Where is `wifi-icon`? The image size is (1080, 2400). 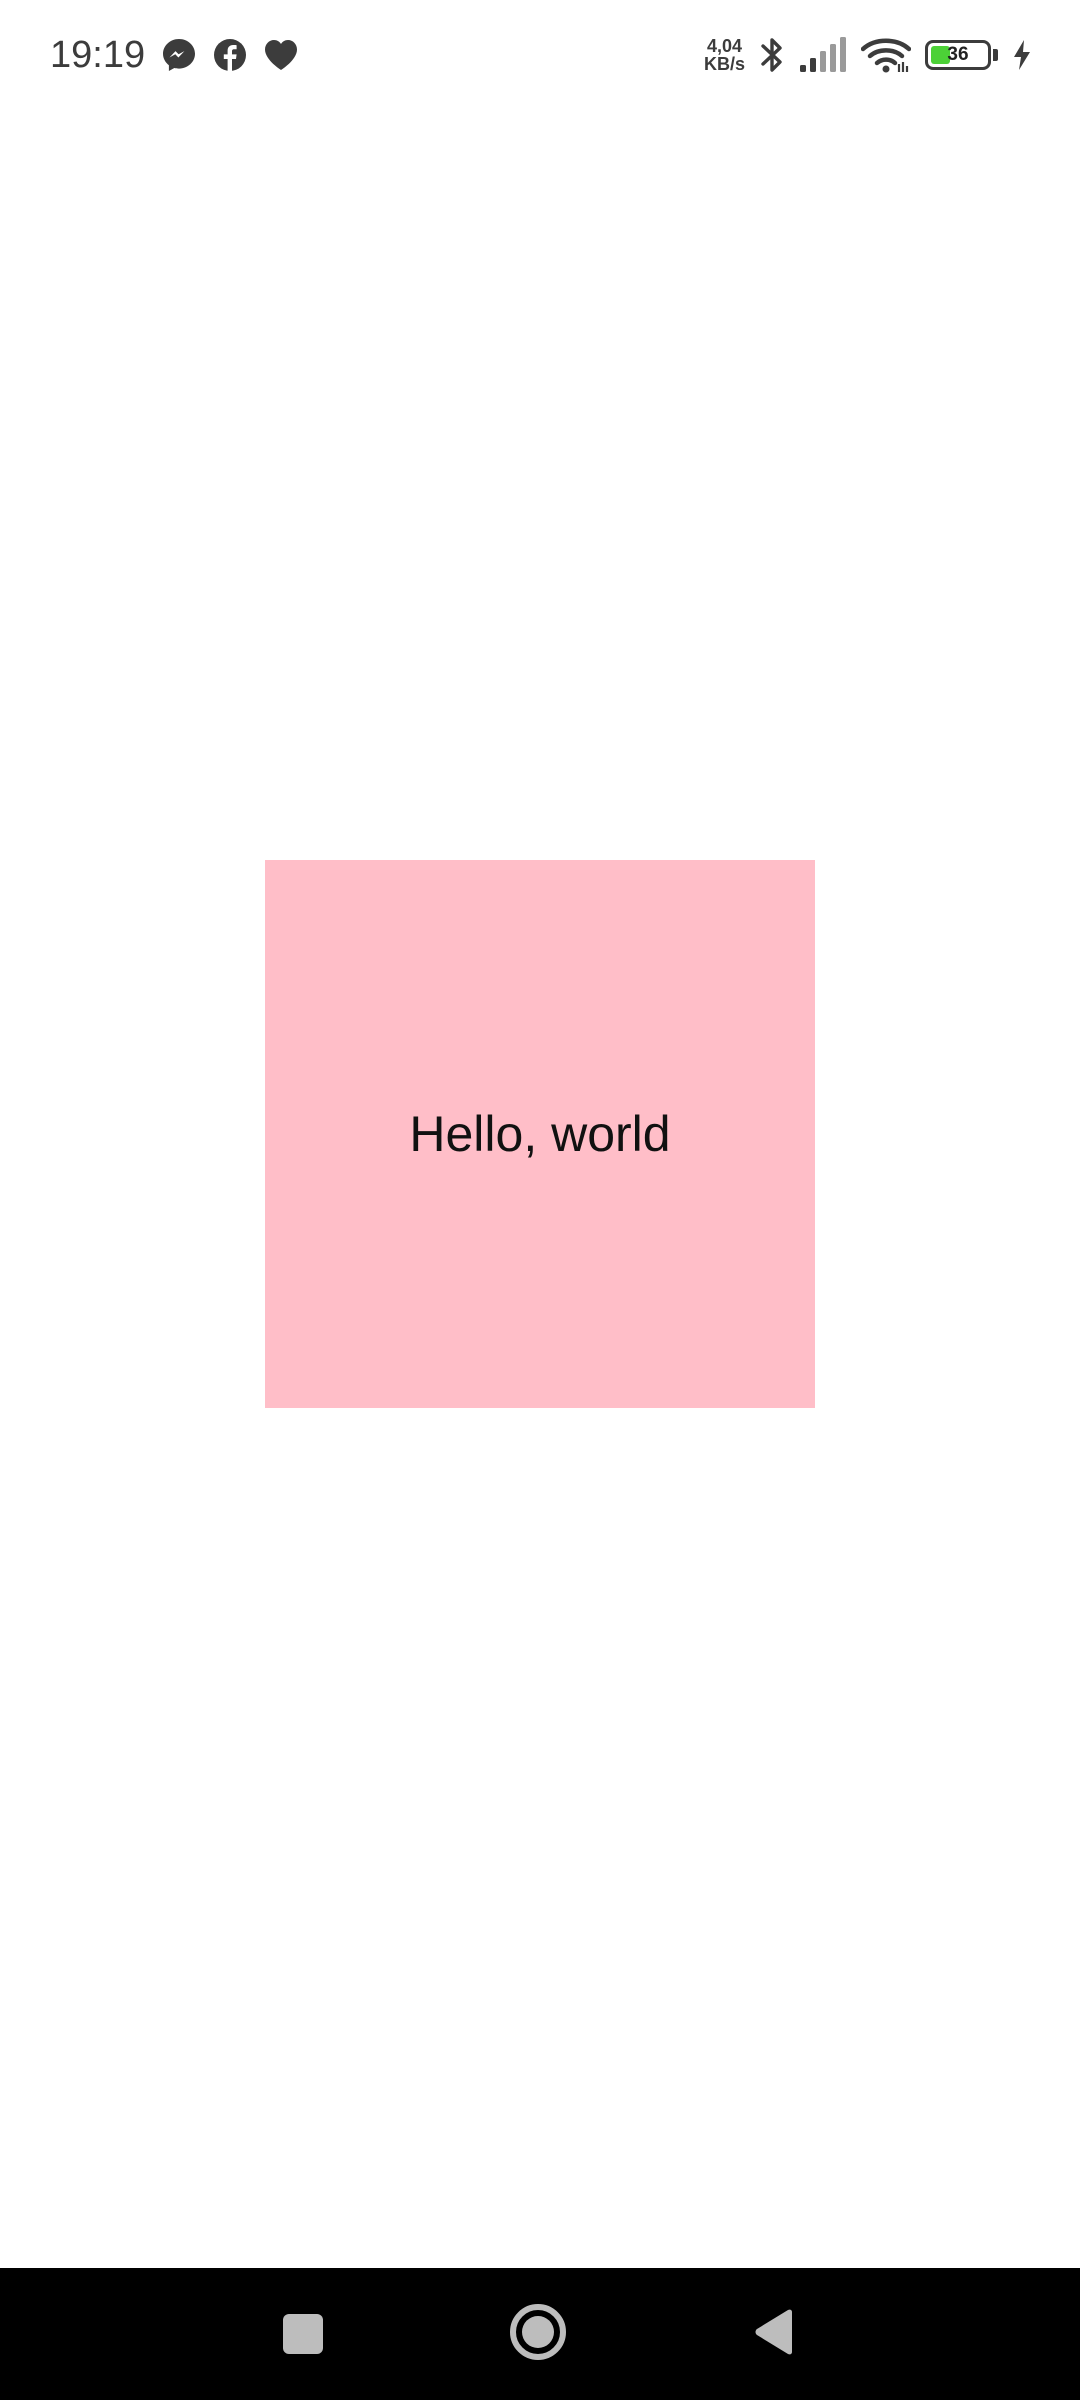 wifi-icon is located at coordinates (886, 55).